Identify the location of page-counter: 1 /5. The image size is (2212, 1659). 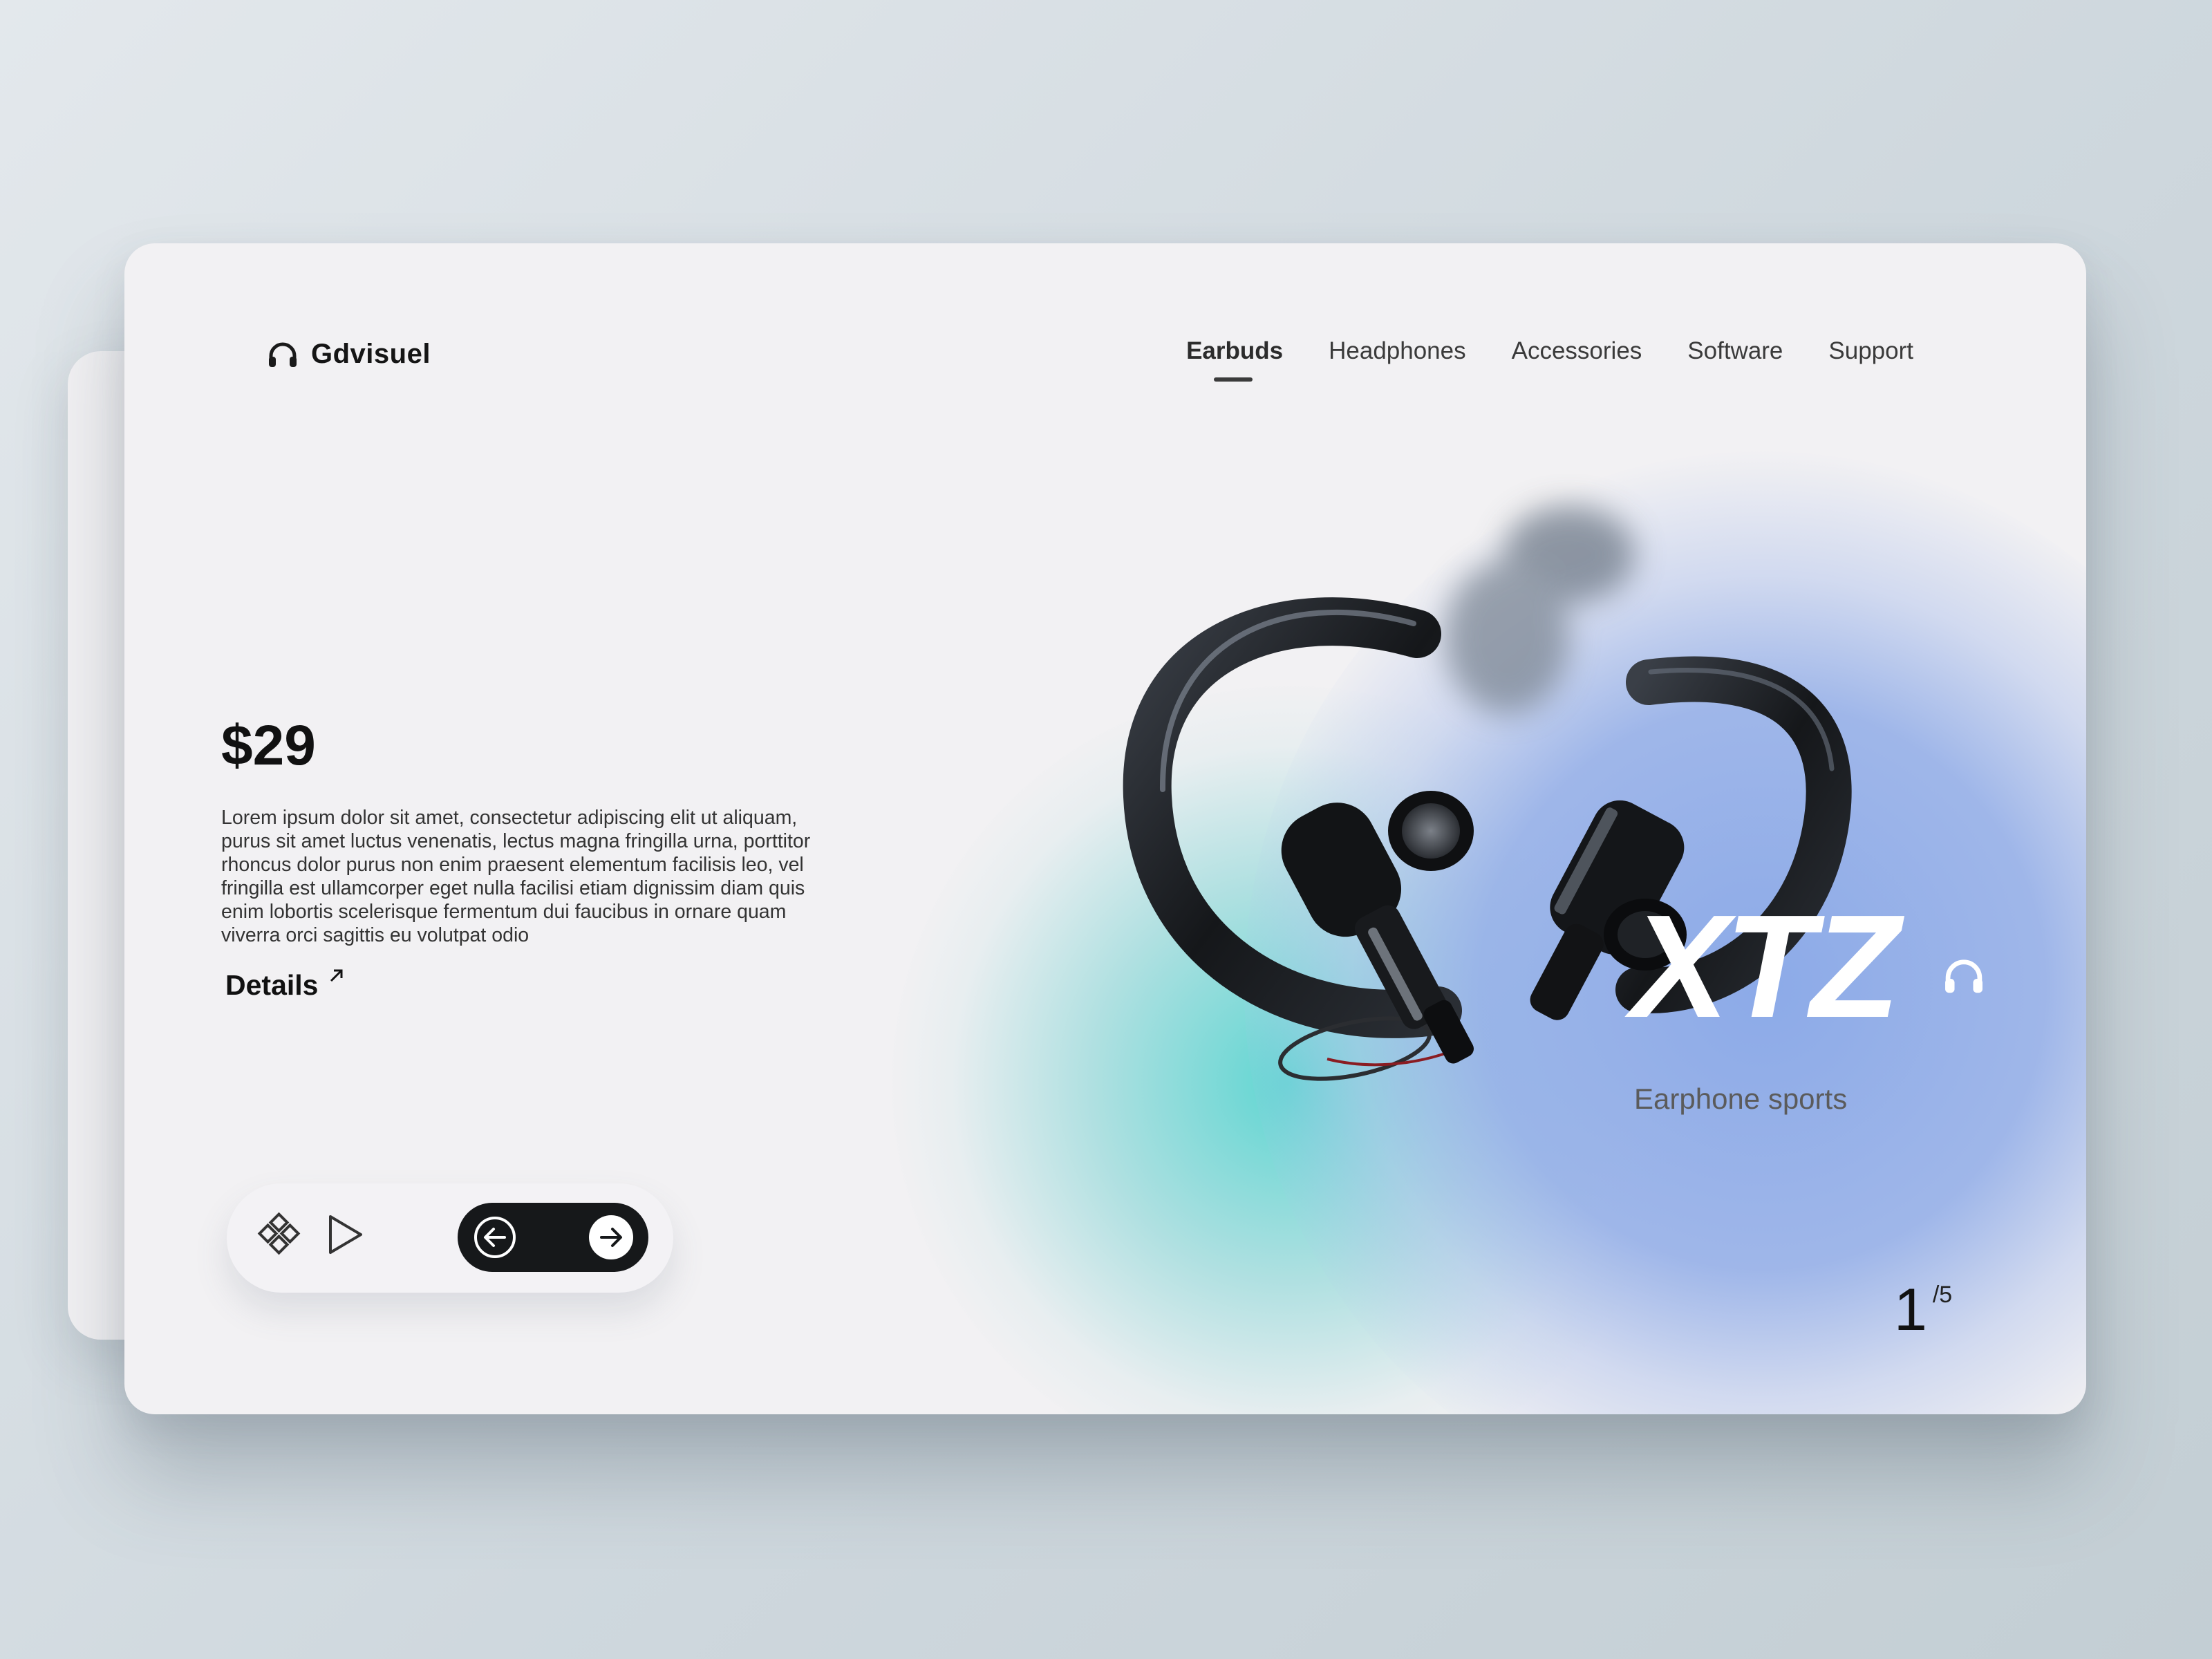
(1923, 1310).